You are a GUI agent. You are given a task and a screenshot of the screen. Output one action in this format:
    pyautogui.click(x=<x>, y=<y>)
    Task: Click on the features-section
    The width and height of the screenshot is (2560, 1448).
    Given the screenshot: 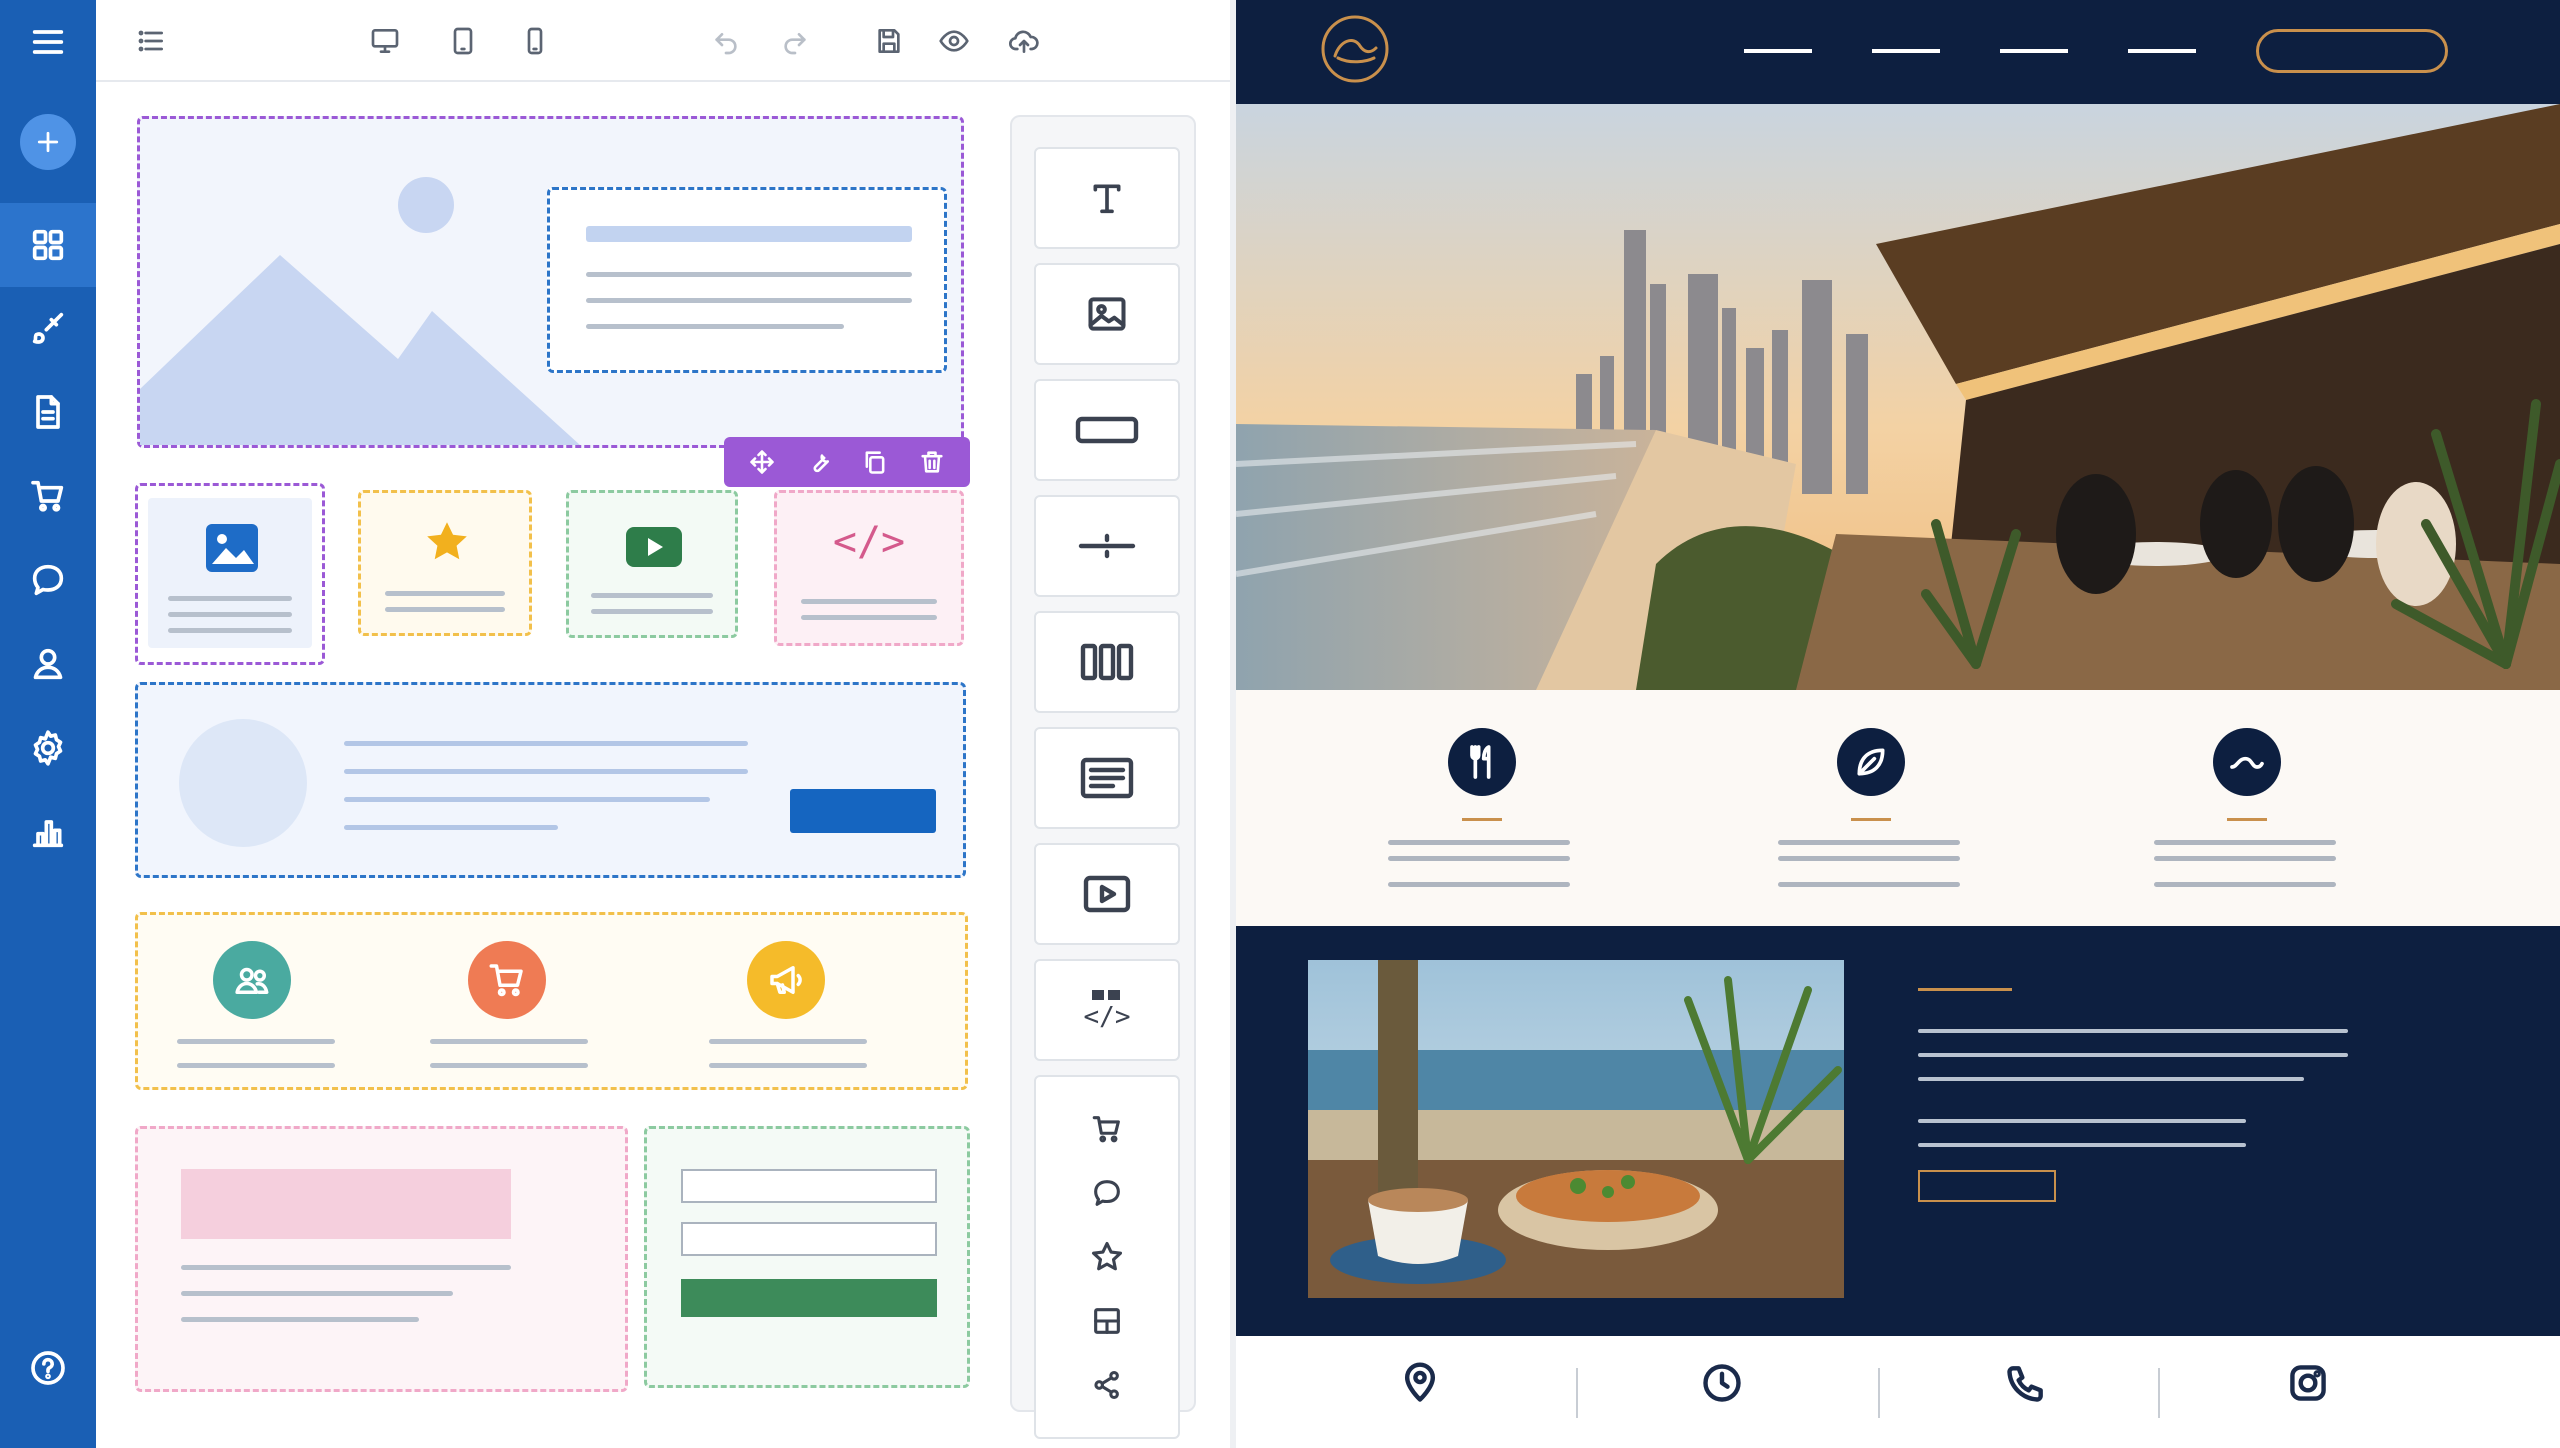 What is the action you would take?
    pyautogui.click(x=1898, y=808)
    